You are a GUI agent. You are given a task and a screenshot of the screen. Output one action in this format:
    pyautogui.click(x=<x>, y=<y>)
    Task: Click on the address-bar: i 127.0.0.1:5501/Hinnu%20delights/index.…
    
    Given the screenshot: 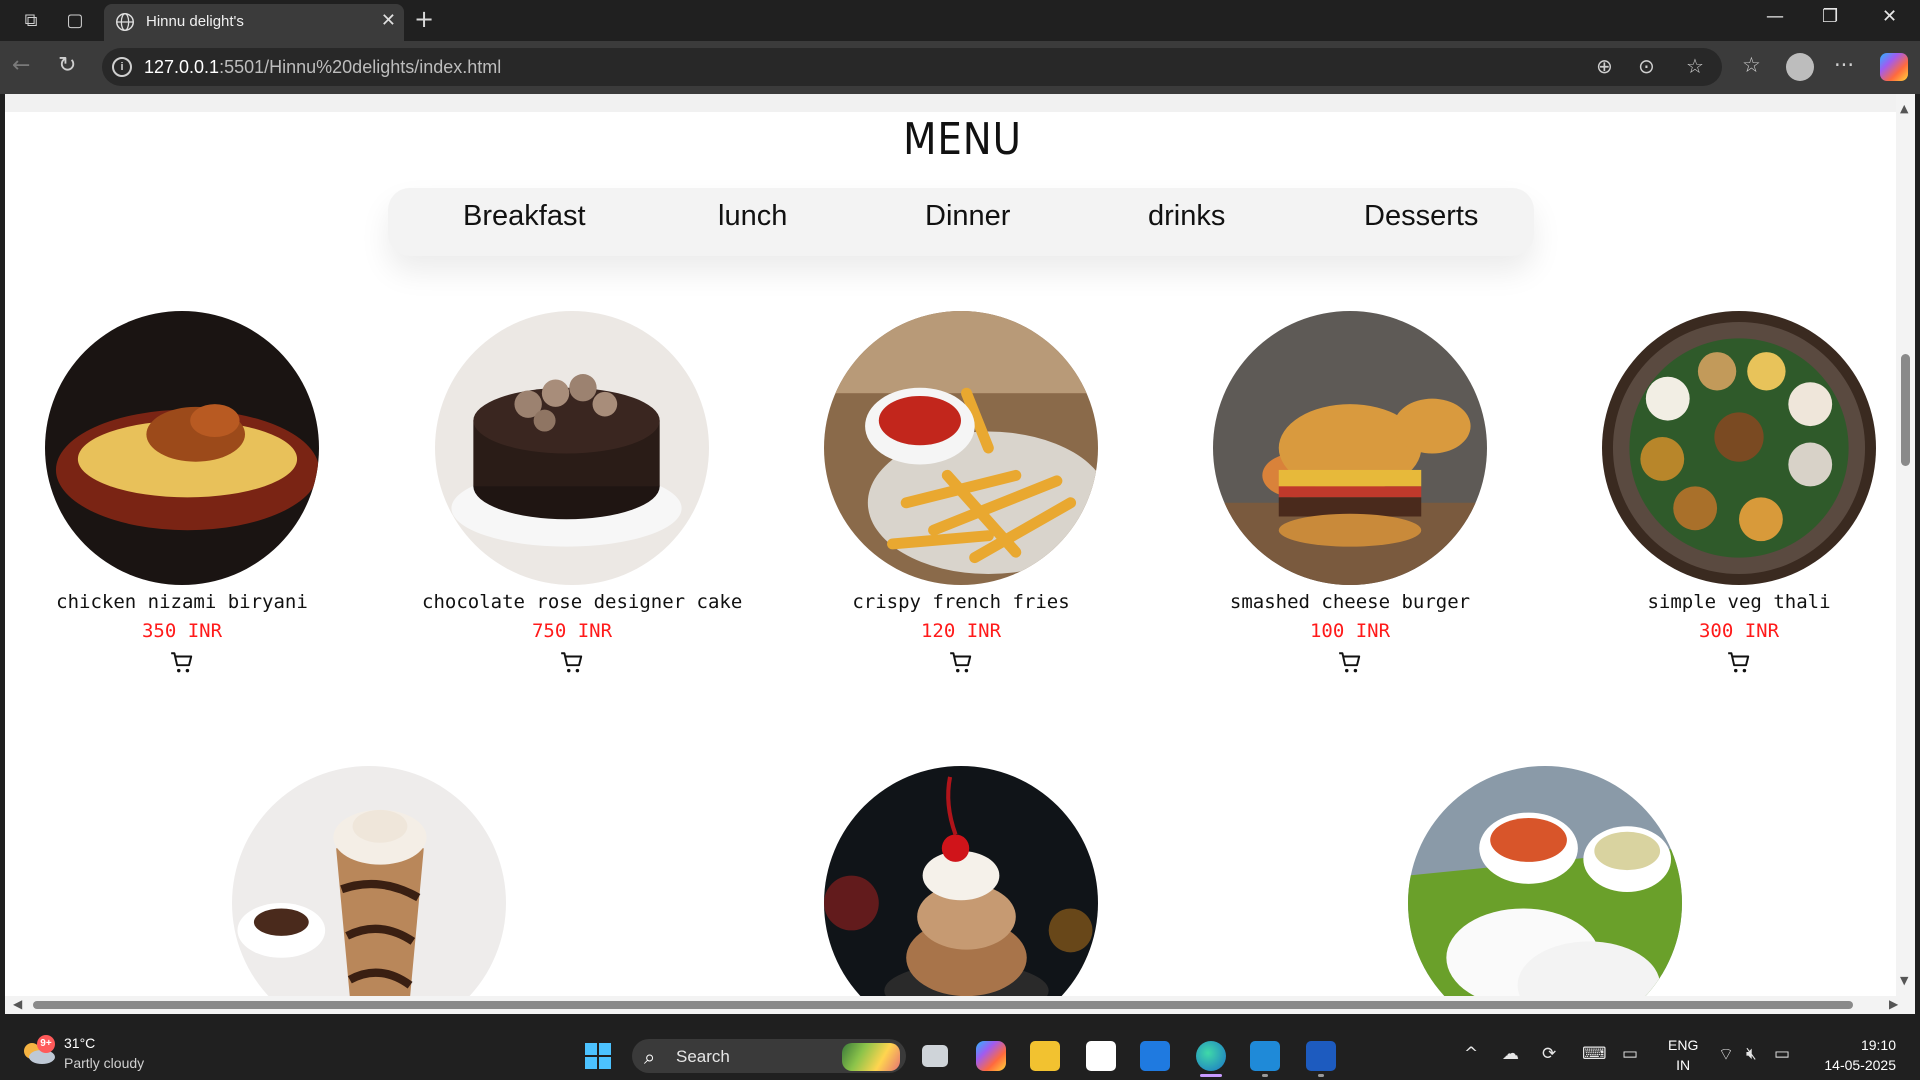 What is the action you would take?
    pyautogui.click(x=912, y=67)
    